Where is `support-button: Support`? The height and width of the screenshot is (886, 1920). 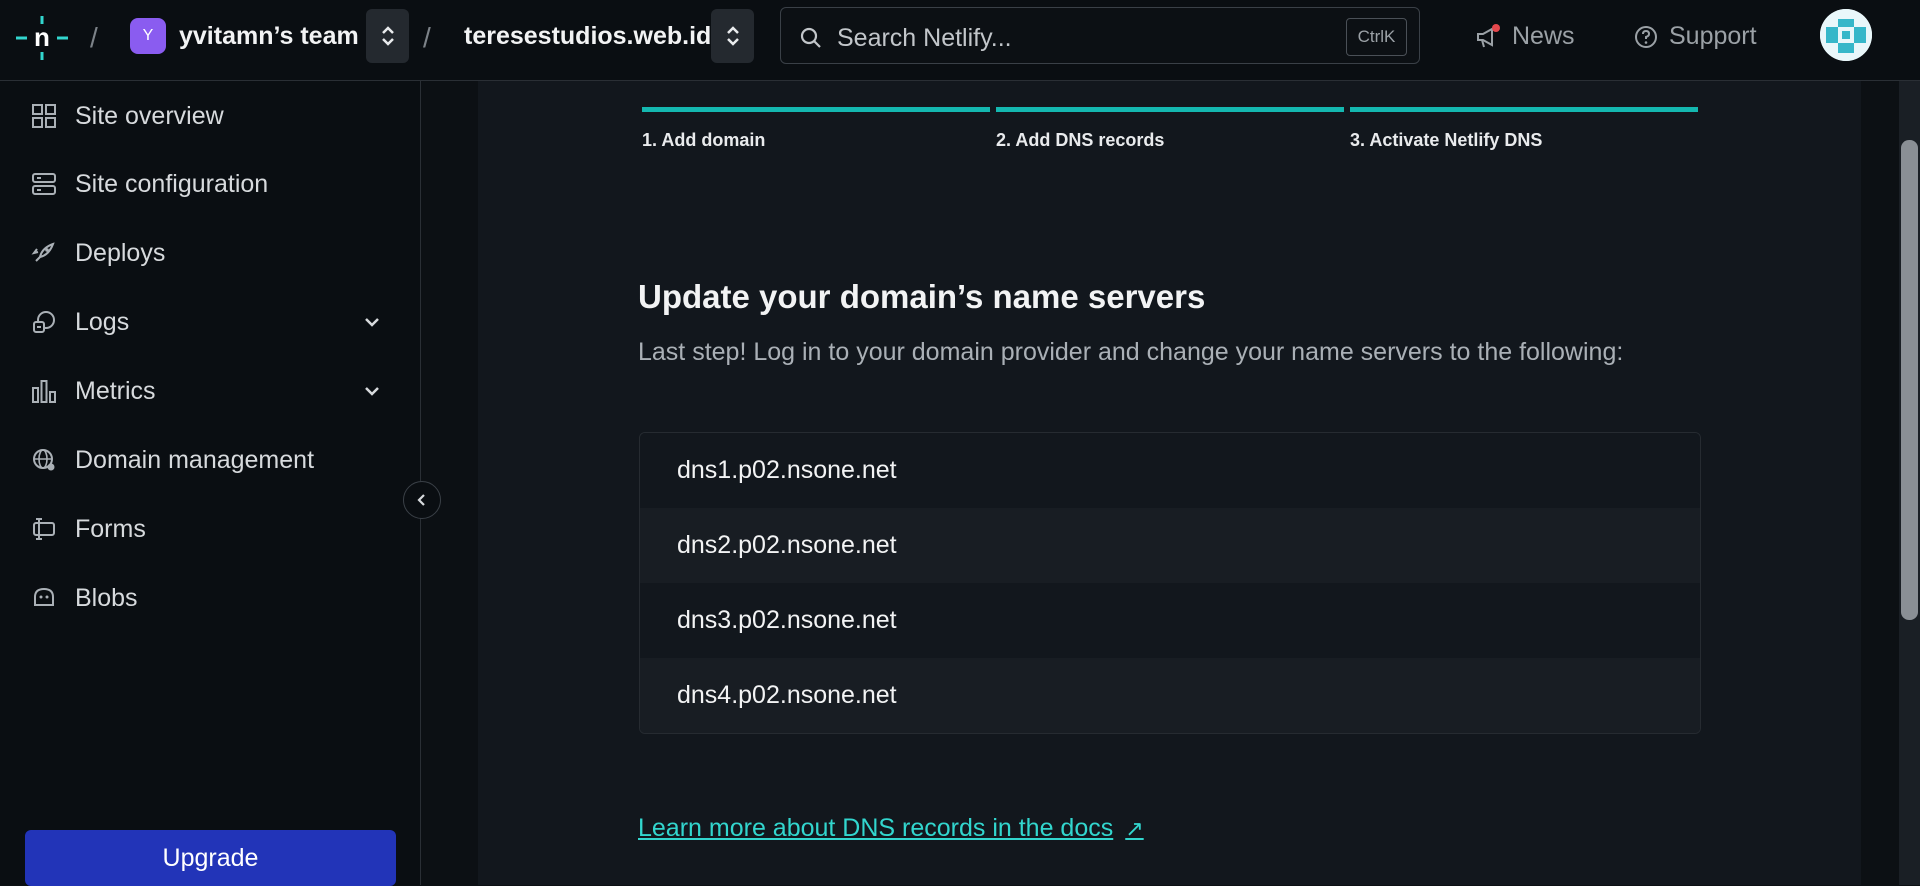
support-button: Support is located at coordinates (1695, 36).